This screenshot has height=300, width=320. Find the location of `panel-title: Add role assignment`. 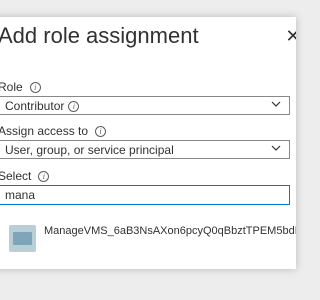

panel-title: Add role assignment is located at coordinates (99, 35).